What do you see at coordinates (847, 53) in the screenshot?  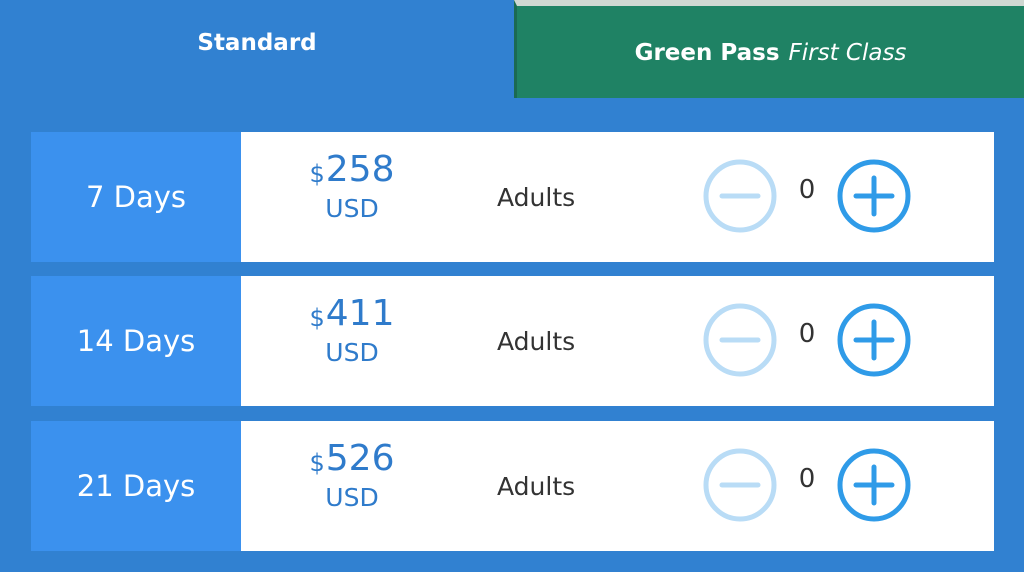 I see `tab-first-class-label: First Class` at bounding box center [847, 53].